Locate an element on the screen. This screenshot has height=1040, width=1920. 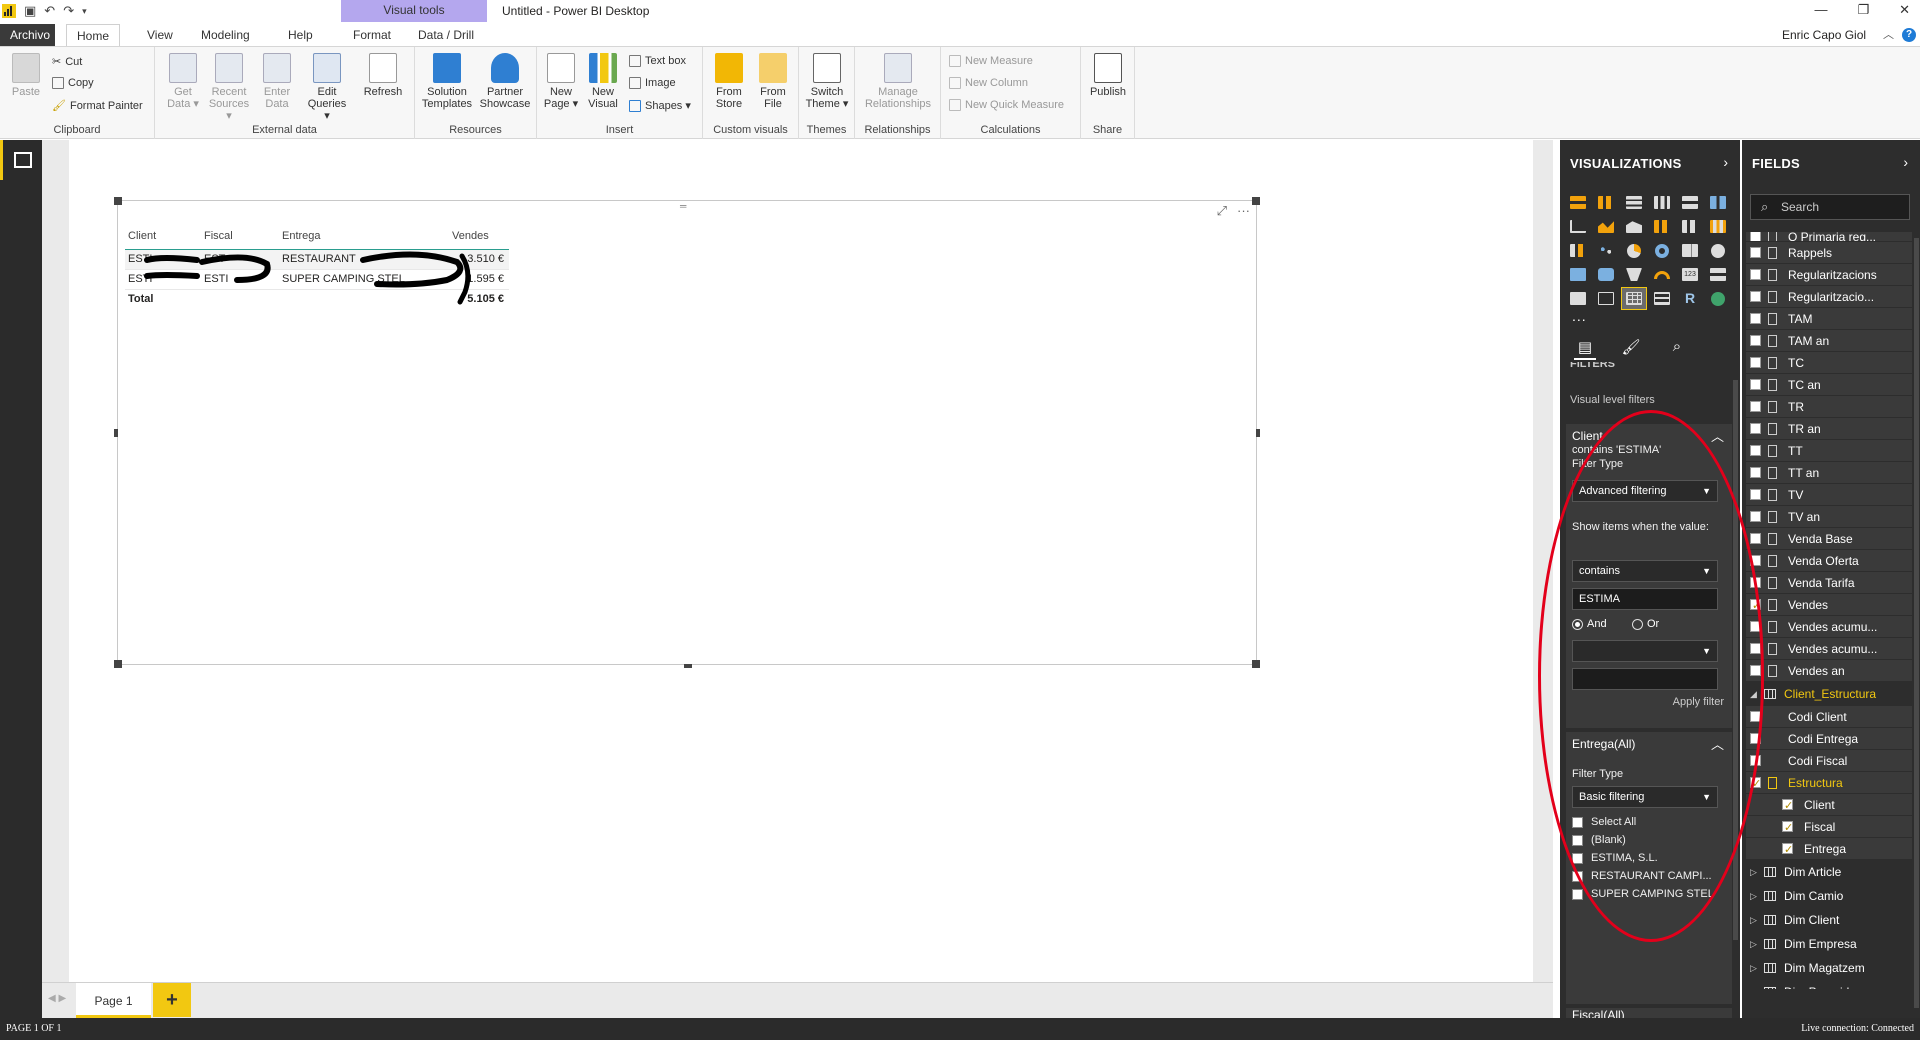
copy-button: Copy is located at coordinates (73, 83).